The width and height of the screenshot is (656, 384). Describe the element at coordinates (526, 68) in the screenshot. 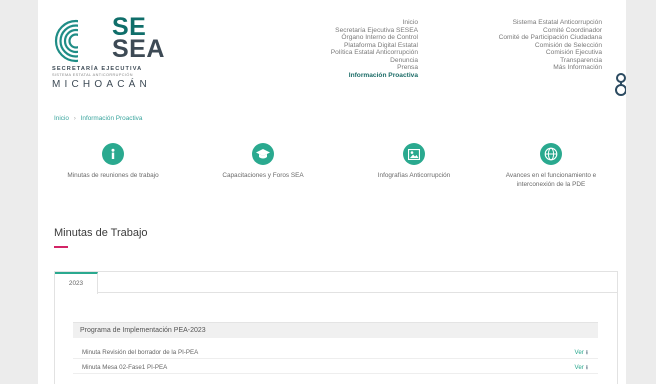

I see `nav-item-mas-informacion: Más Información` at that location.